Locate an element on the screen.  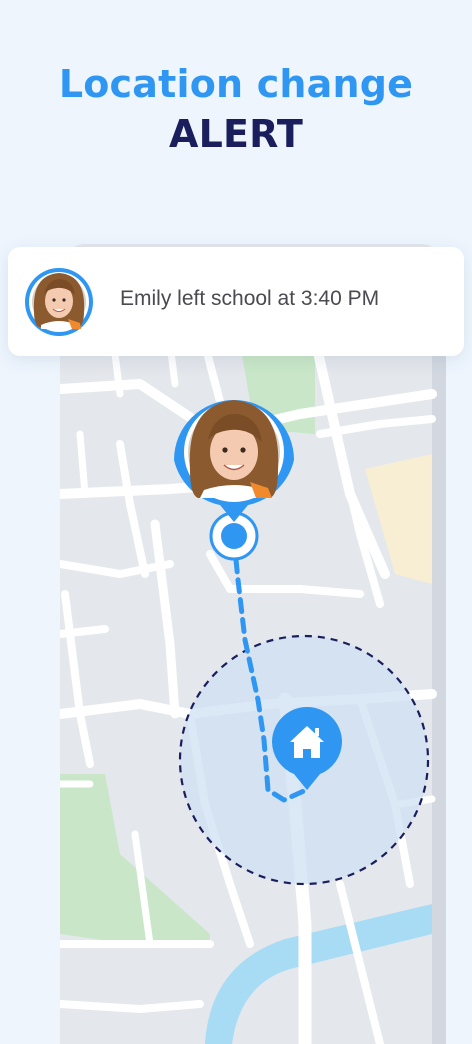
headline-subtitle: ALERT is located at coordinates (236, 134).